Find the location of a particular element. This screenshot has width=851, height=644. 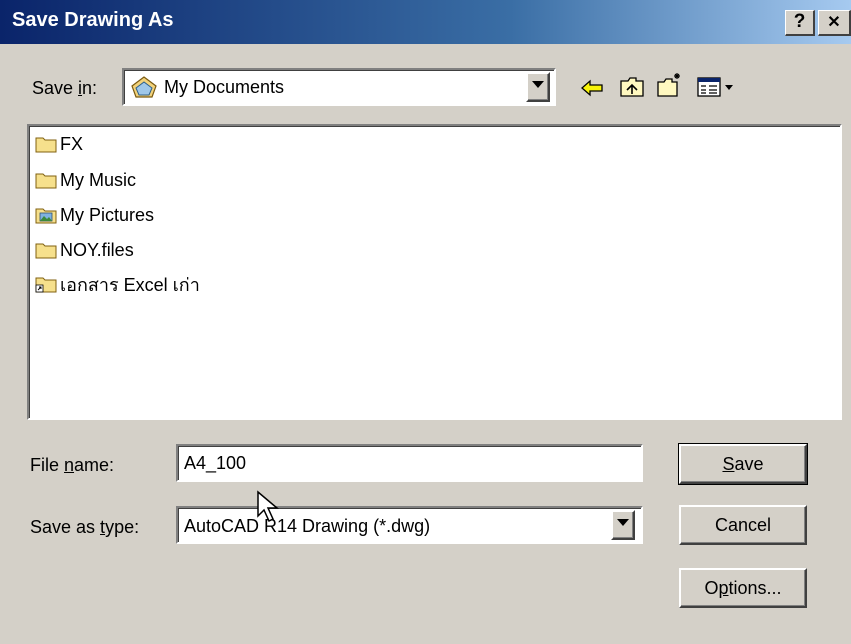

list-item: เอกสาร Excel เก่า is located at coordinates (117, 284).